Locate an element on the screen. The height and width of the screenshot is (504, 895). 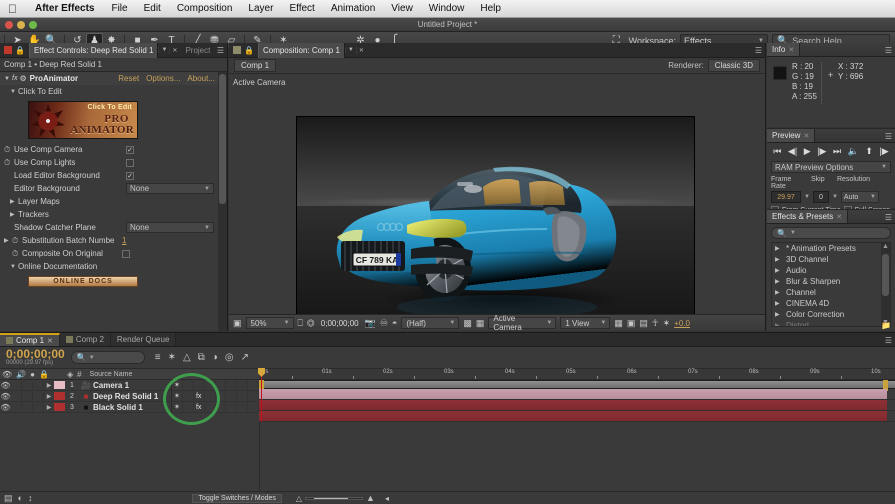
lock-toggle is located at coordinates (38, 396).